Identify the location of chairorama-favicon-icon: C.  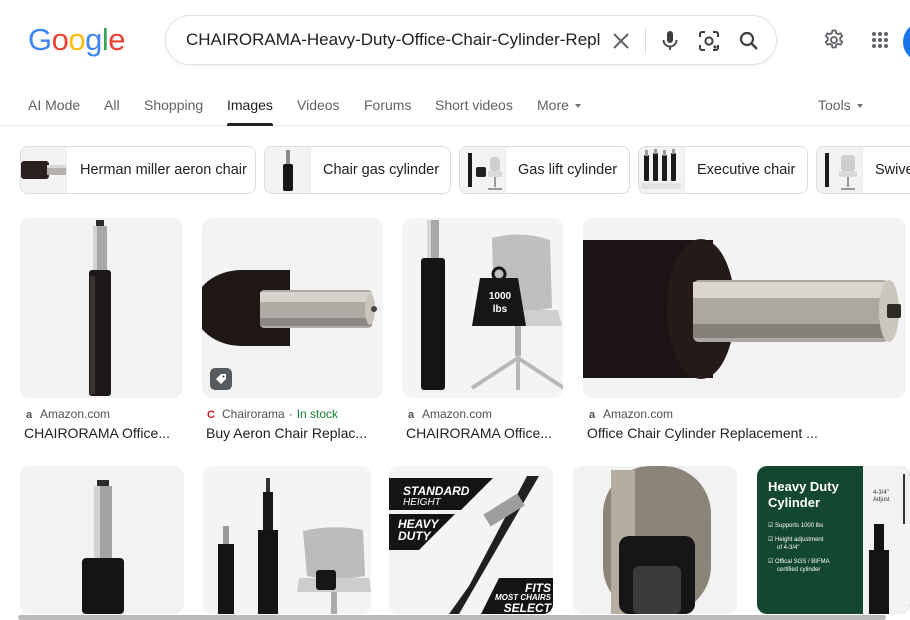
(211, 415).